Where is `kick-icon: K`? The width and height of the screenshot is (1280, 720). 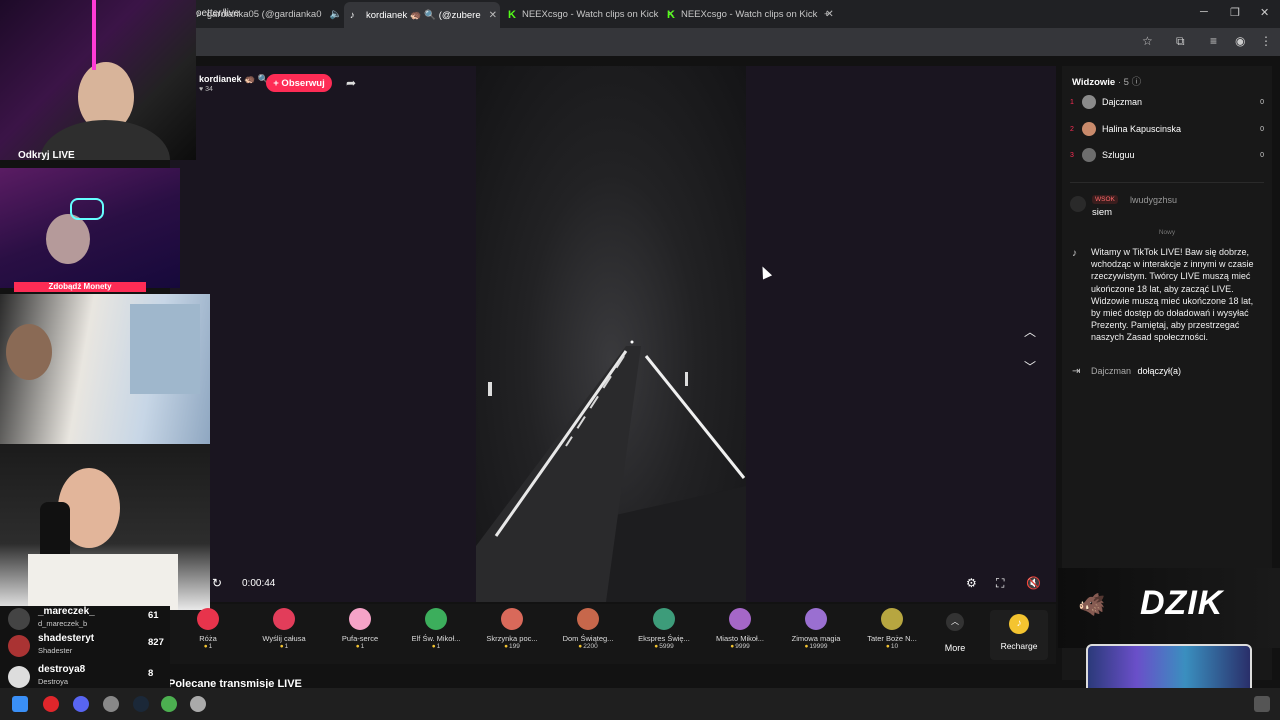
kick-icon: K is located at coordinates (512, 15).